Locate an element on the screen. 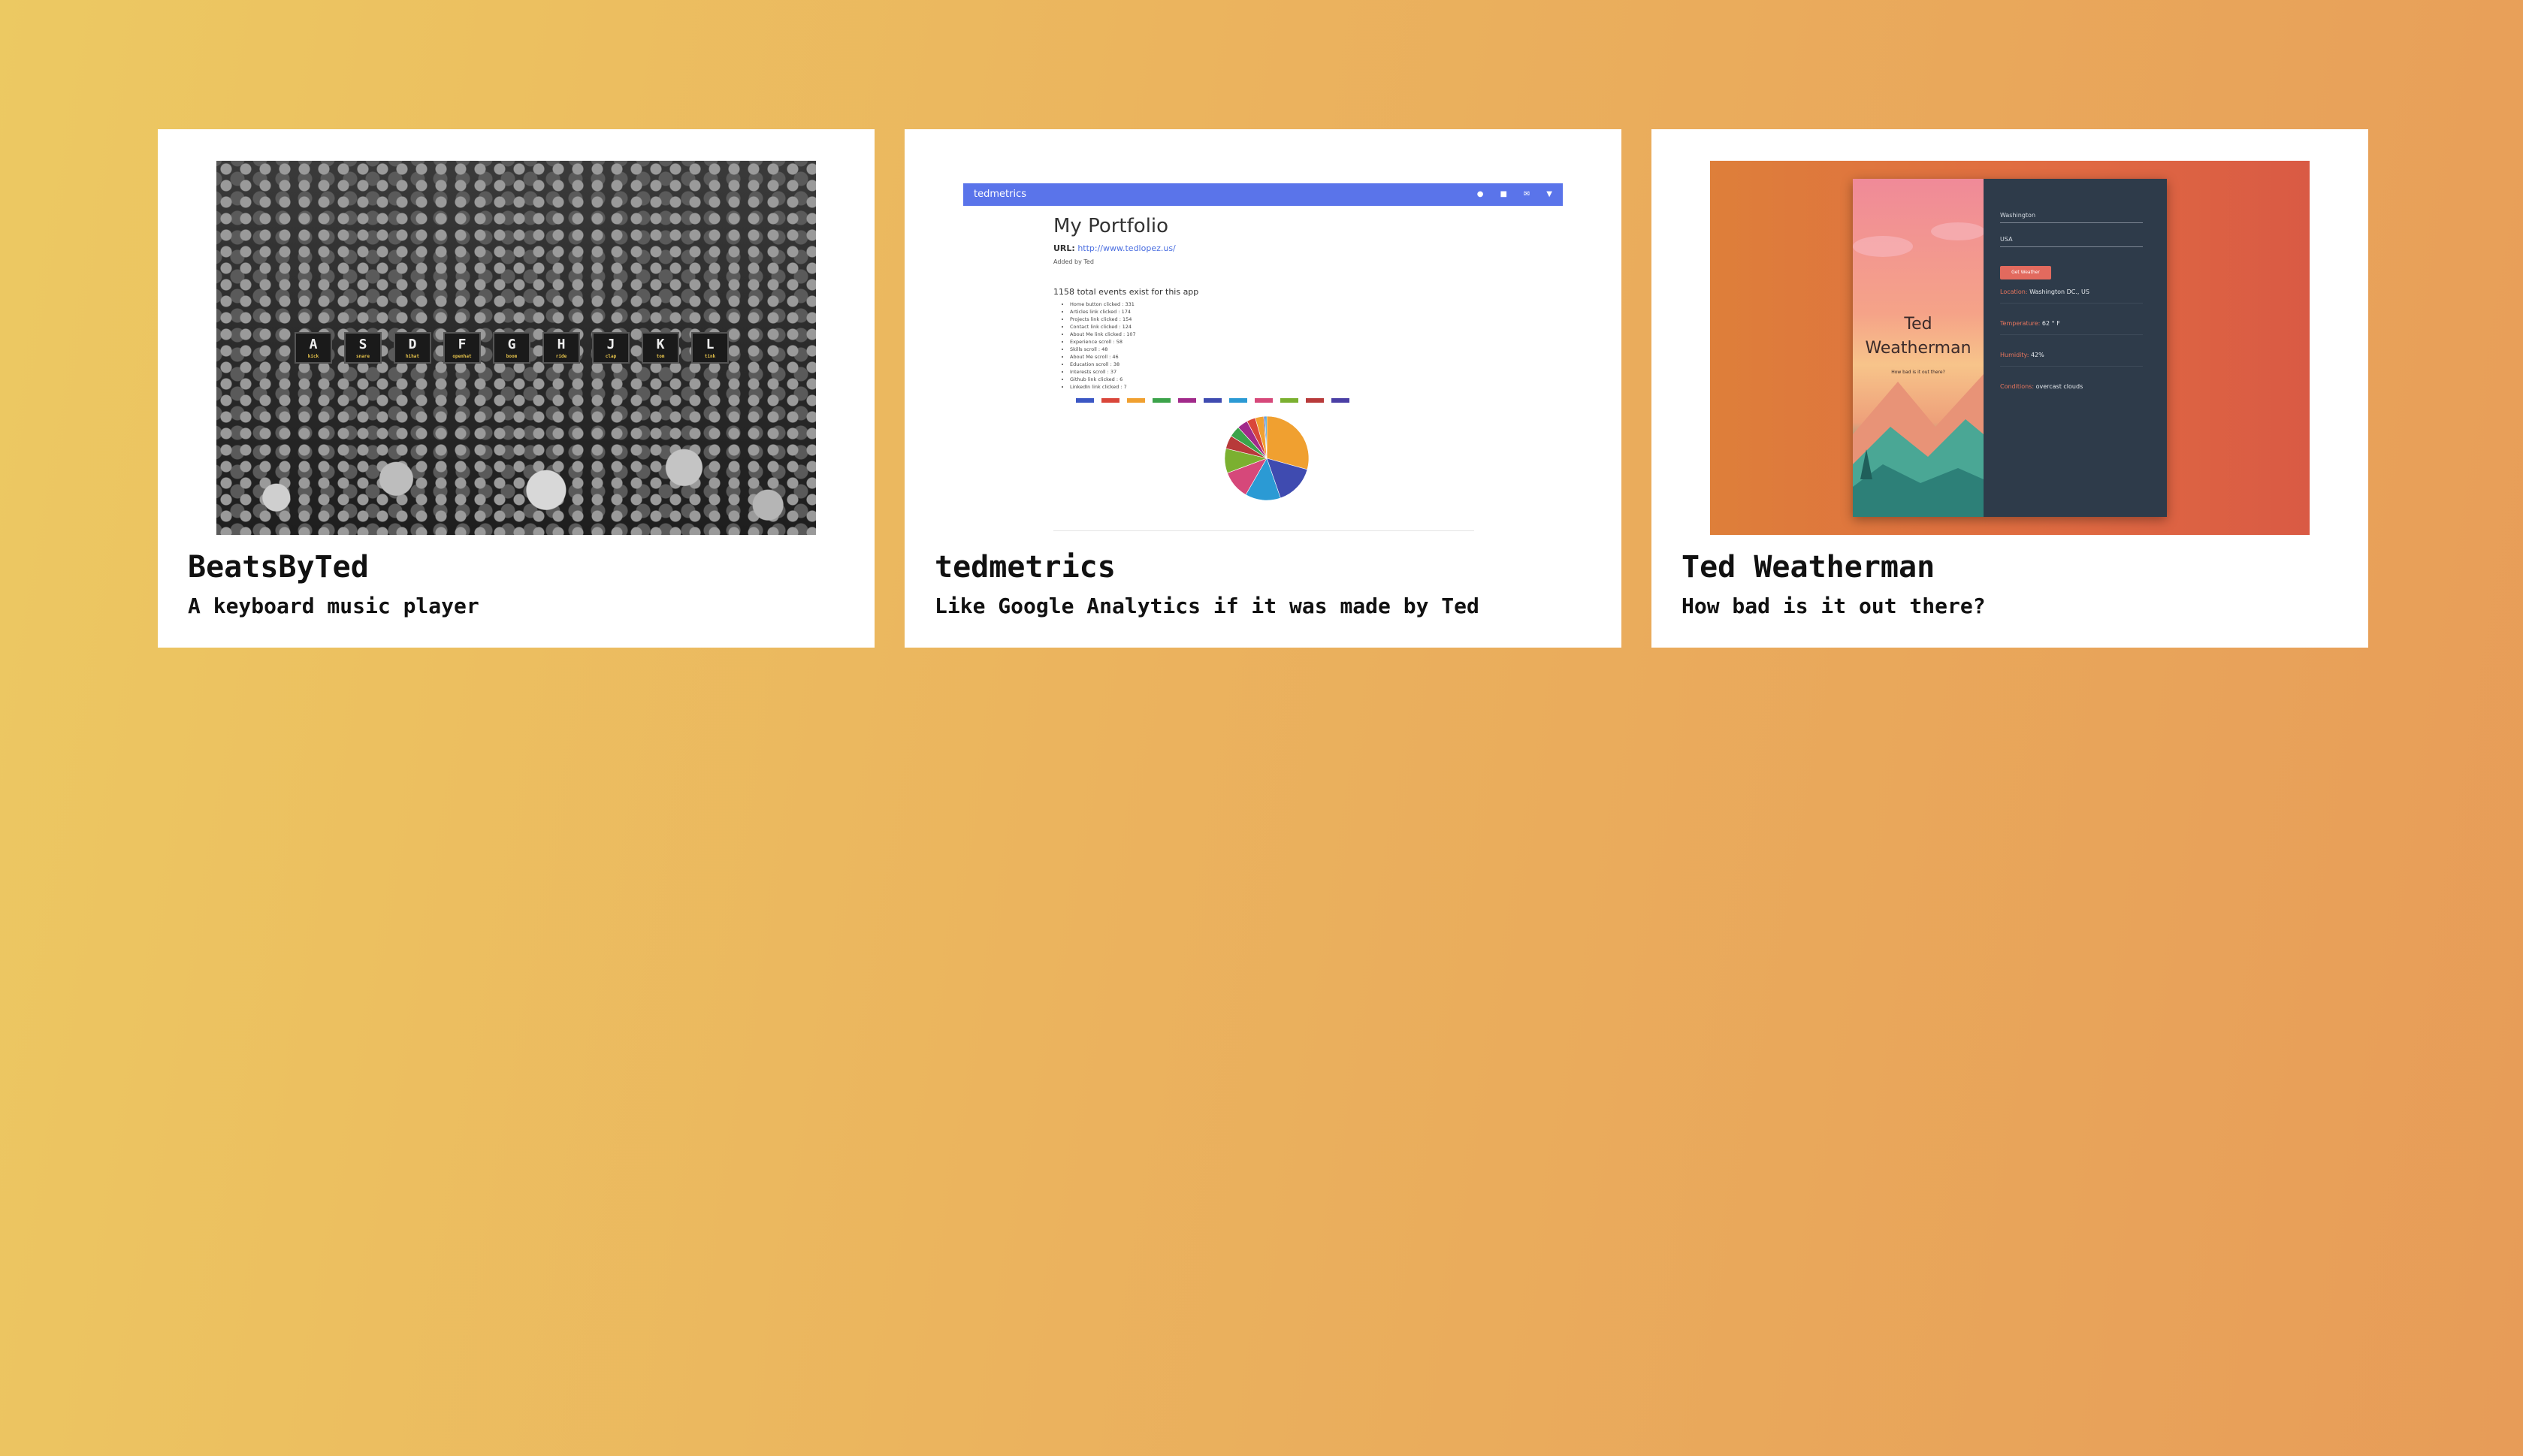 The height and width of the screenshot is (1456, 2523). list-item: Skills scroll : 48 is located at coordinates (1103, 349).